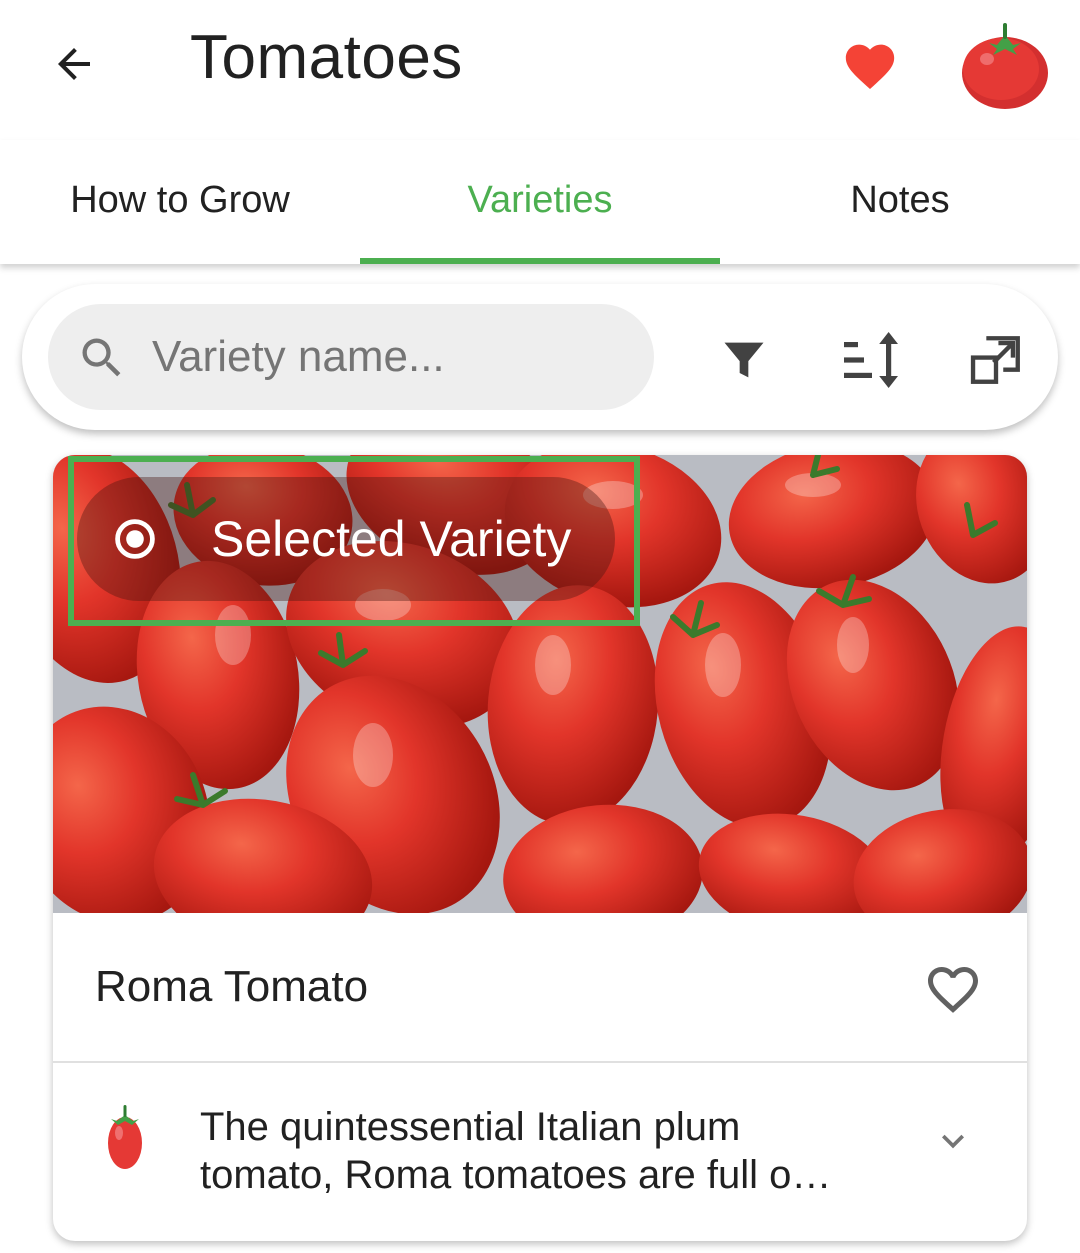  I want to click on page-title: Tomatoes, so click(326, 57).